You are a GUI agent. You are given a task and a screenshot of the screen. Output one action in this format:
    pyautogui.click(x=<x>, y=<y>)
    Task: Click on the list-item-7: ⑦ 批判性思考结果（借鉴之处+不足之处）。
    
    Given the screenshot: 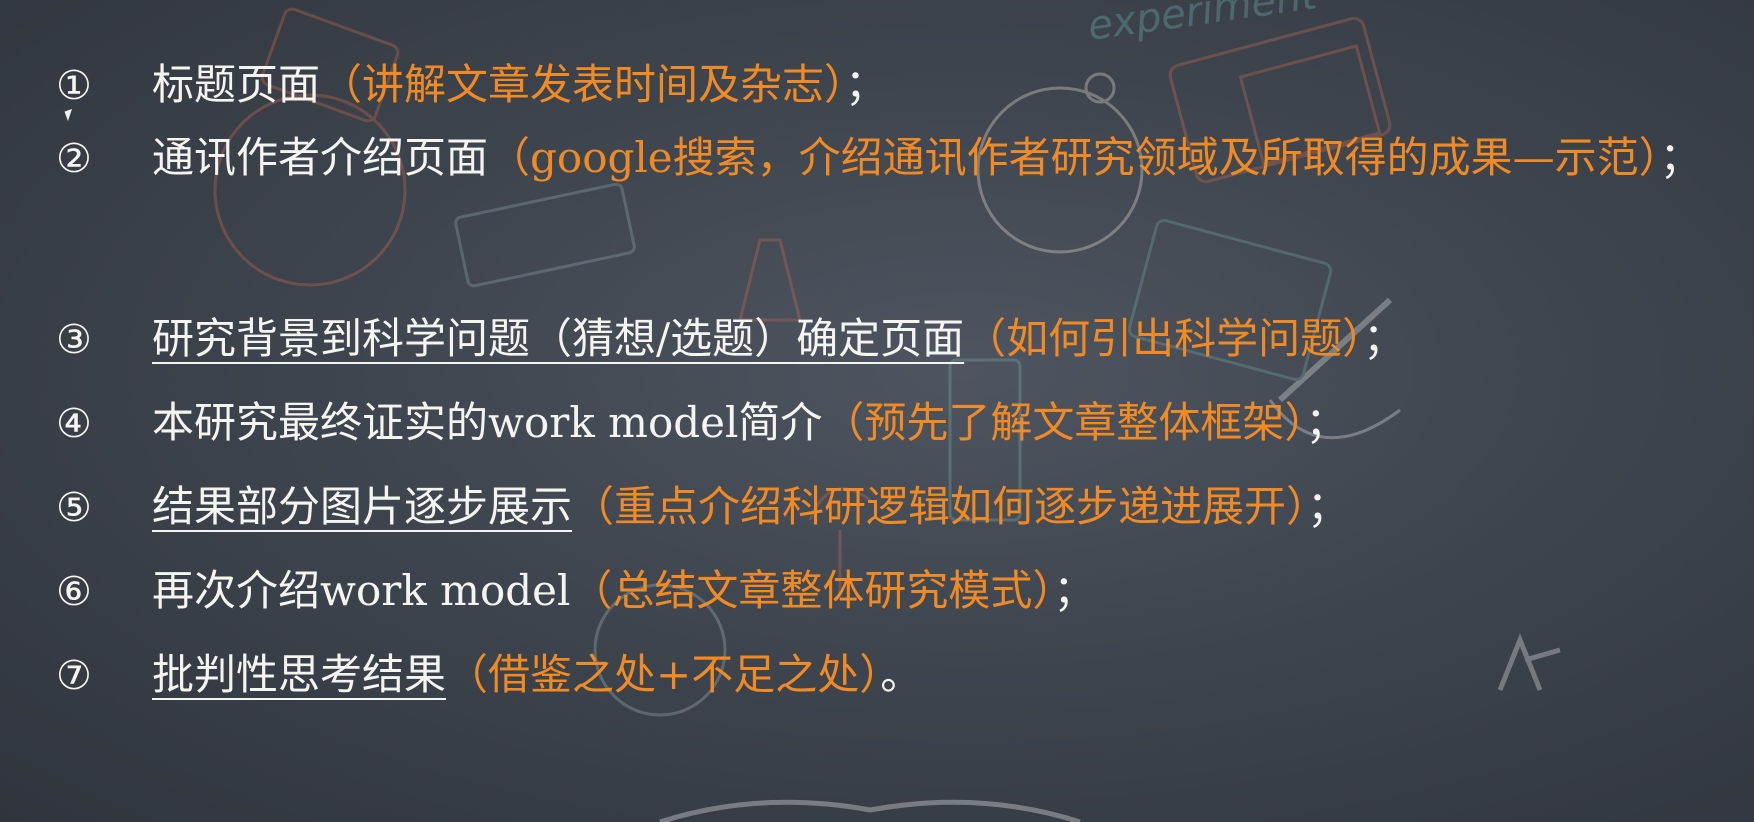 What is the action you would take?
    pyautogui.click(x=900, y=674)
    